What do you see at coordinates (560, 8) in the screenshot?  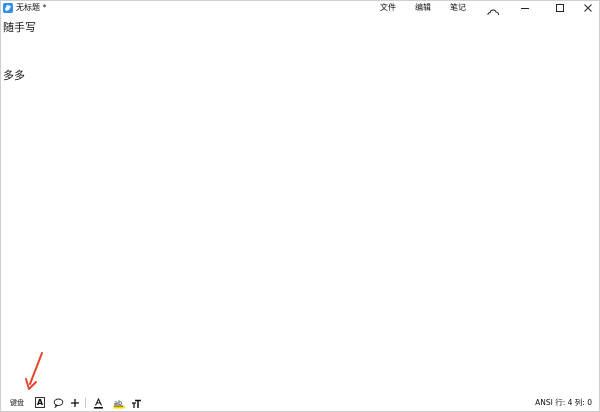 I see `maximize-button` at bounding box center [560, 8].